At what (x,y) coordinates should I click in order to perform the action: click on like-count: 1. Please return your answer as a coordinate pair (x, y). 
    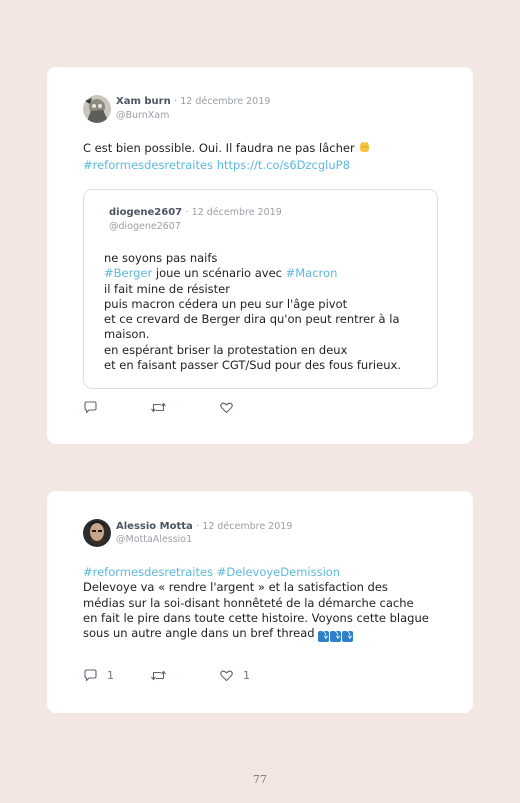
    Looking at the image, I should click on (246, 675).